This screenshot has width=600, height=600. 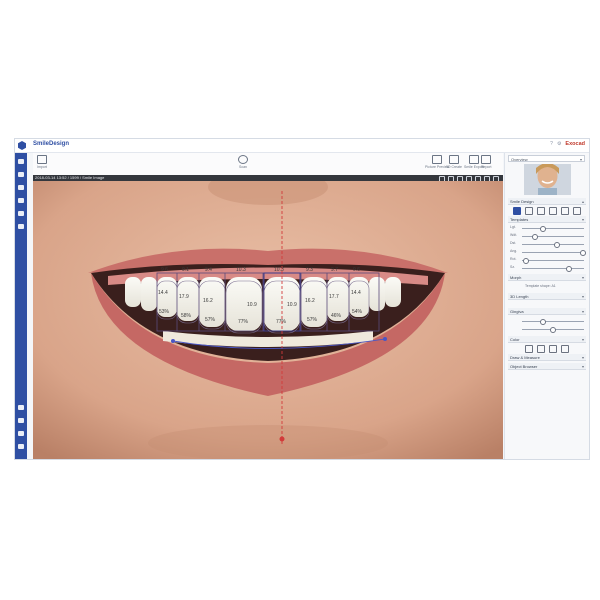 I want to click on slider-length: Lgt., so click(x=548, y=228).